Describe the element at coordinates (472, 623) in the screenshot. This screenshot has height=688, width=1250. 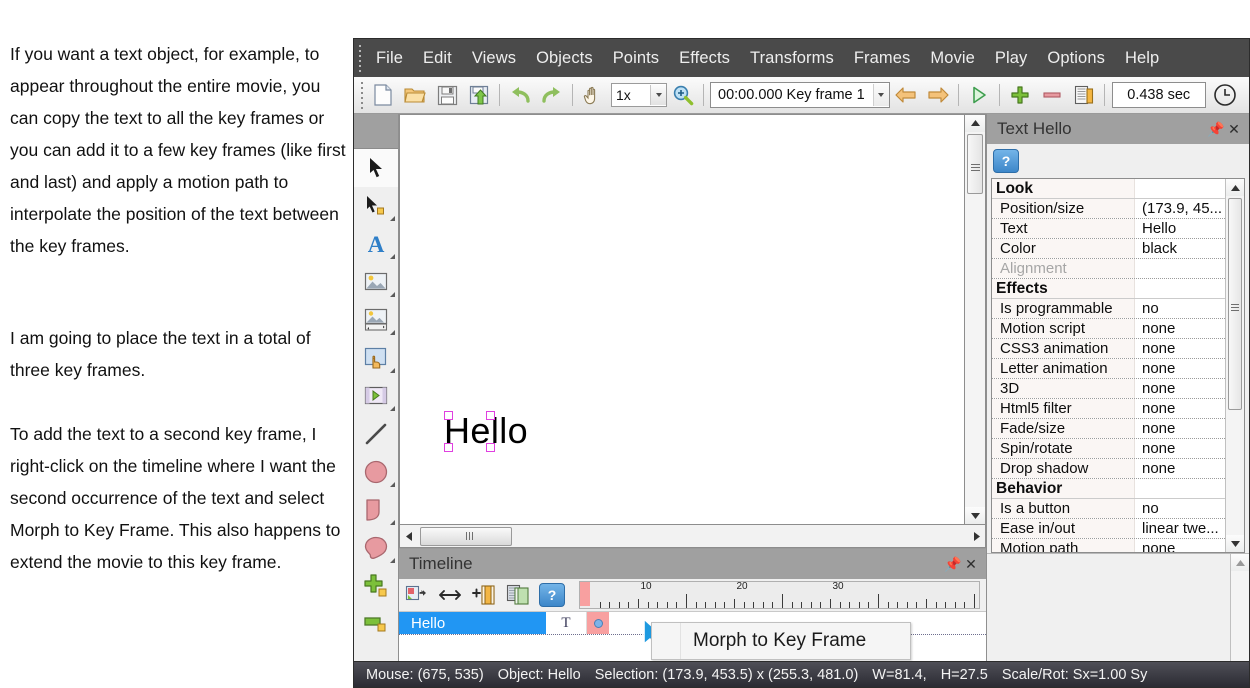
I see `track-object-name: Hello` at that location.